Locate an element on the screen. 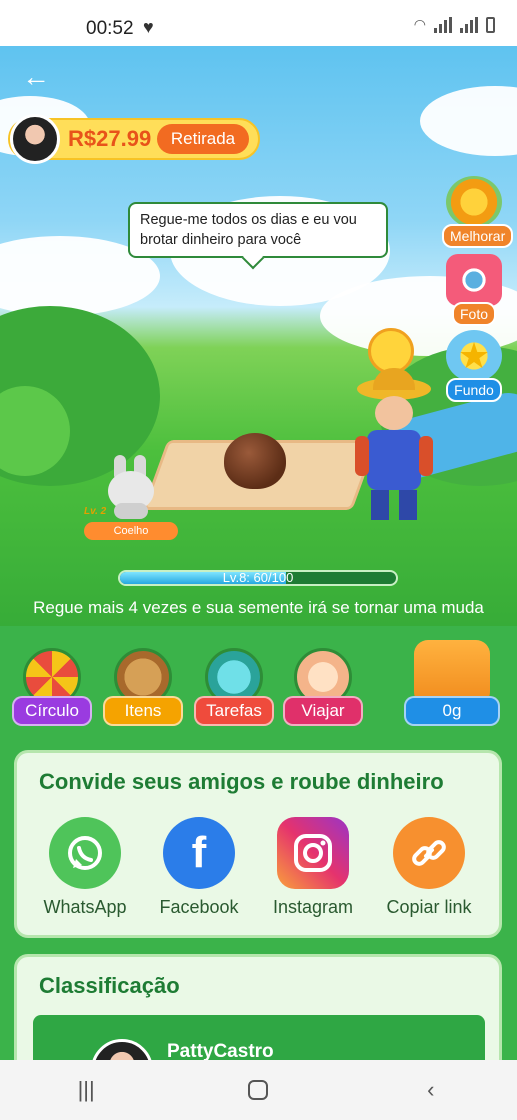 The width and height of the screenshot is (517, 1120). share-whatsapp: WhatsApp is located at coordinates (85, 867).